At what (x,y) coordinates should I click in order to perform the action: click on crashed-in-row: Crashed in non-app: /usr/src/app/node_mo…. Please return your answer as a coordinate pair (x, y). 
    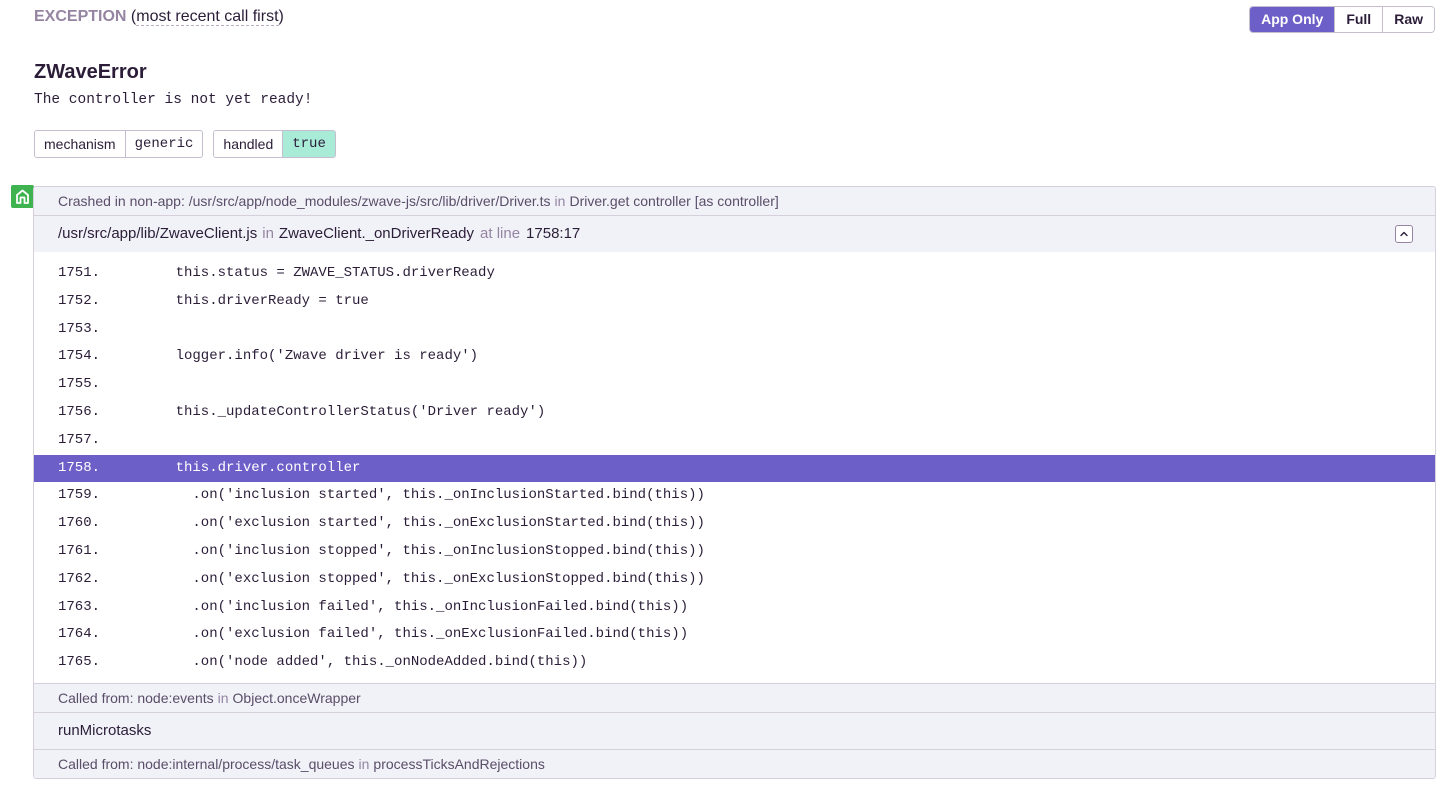
    Looking at the image, I should click on (734, 201).